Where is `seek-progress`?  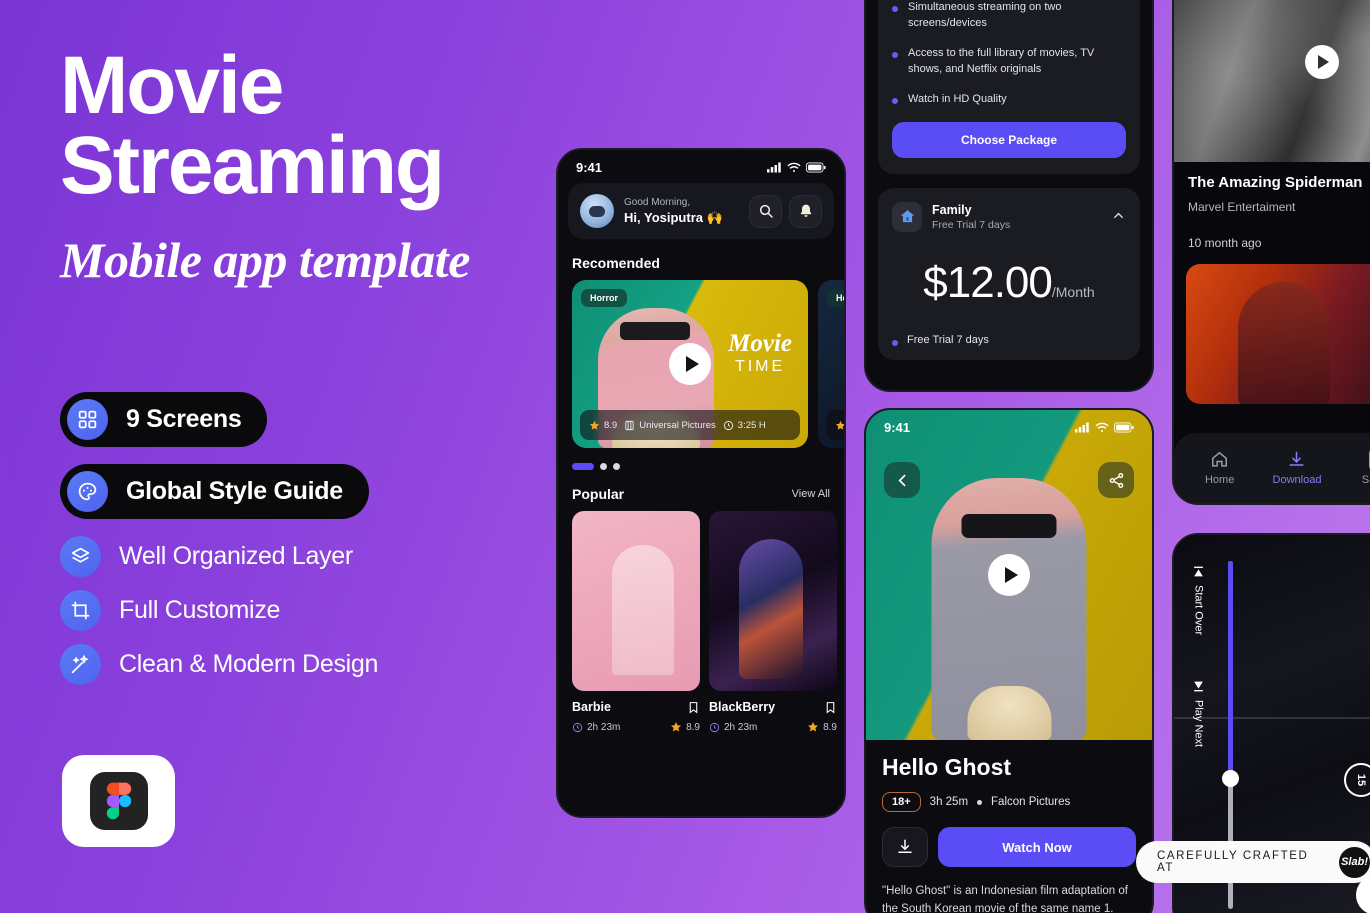 seek-progress is located at coordinates (1230, 669).